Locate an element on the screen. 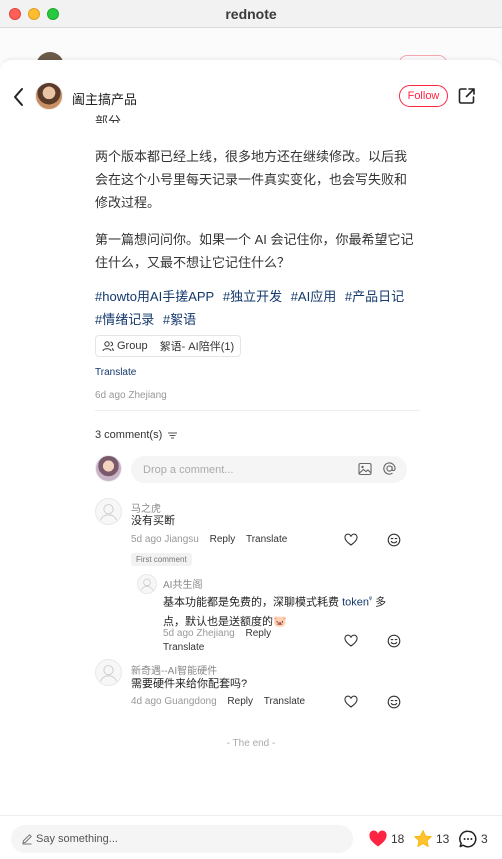  collect-stat: 13 is located at coordinates (431, 839).